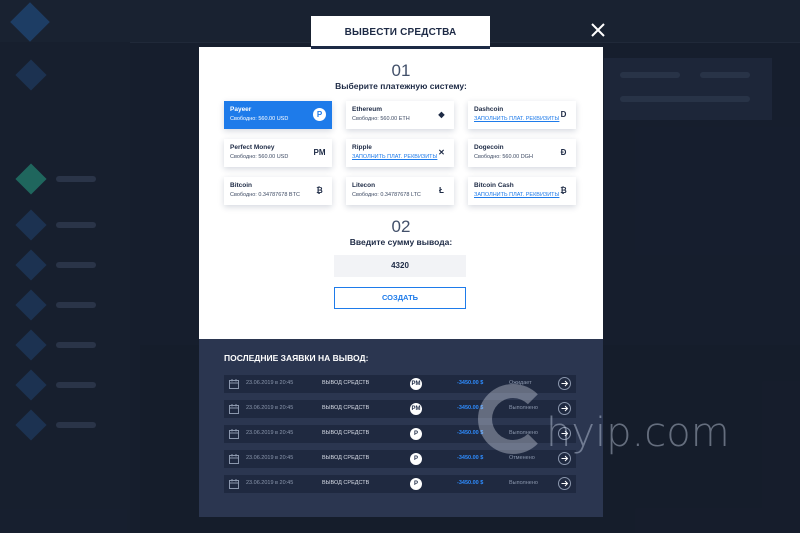 This screenshot has width=800, height=533. Describe the element at coordinates (400, 115) in the screenshot. I see `payment-card-ethereum: Ethereum Свободно: 560.00 ETH ◆` at that location.